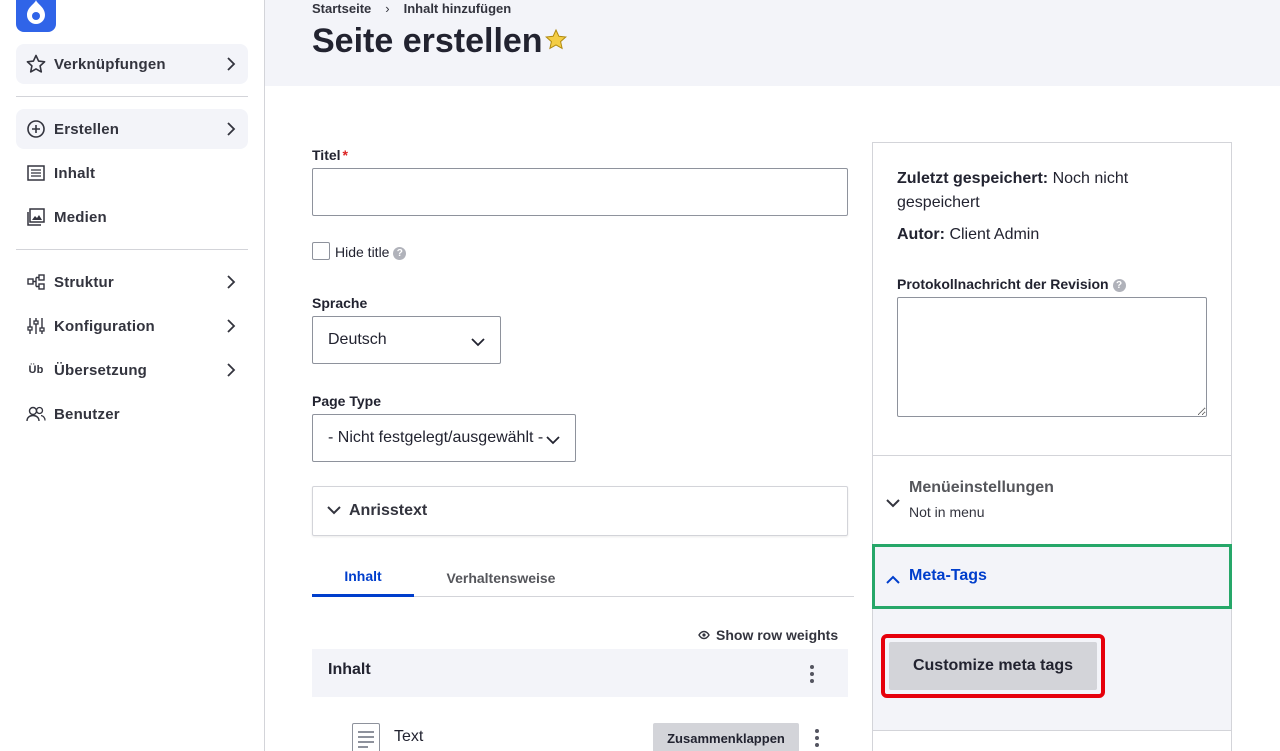 The width and height of the screenshot is (1280, 751). I want to click on author-info: Autor: Client Admin, so click(968, 235).